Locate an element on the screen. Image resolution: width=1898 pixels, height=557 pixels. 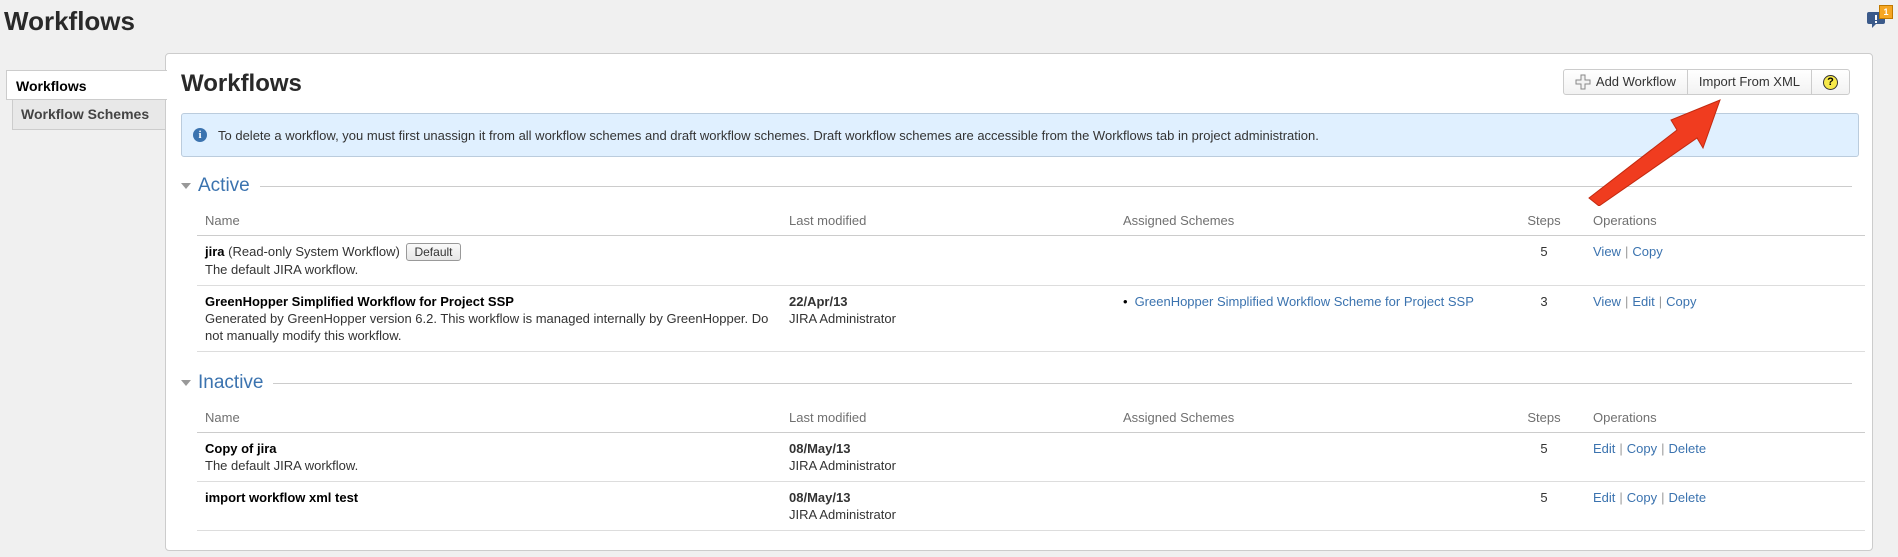
help-button: ? is located at coordinates (1830, 82).